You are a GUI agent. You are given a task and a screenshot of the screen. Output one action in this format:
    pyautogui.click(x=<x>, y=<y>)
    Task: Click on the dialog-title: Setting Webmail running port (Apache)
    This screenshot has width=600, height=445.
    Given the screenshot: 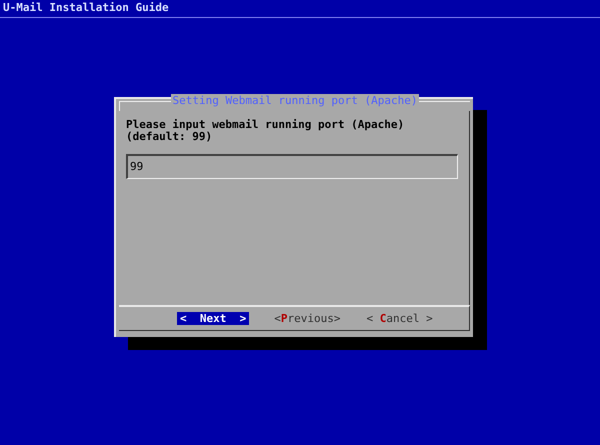 What is the action you would take?
    pyautogui.click(x=295, y=101)
    